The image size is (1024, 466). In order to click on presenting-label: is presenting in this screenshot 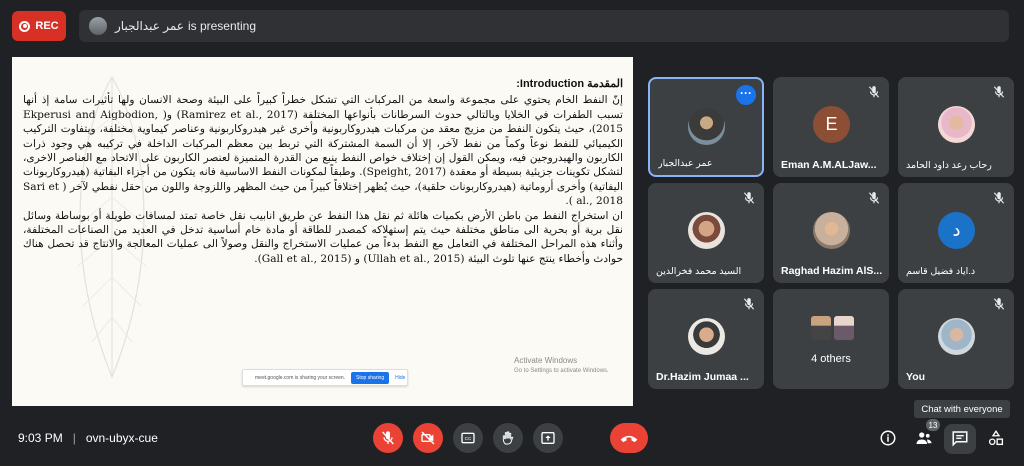, I will do `click(221, 26)`.